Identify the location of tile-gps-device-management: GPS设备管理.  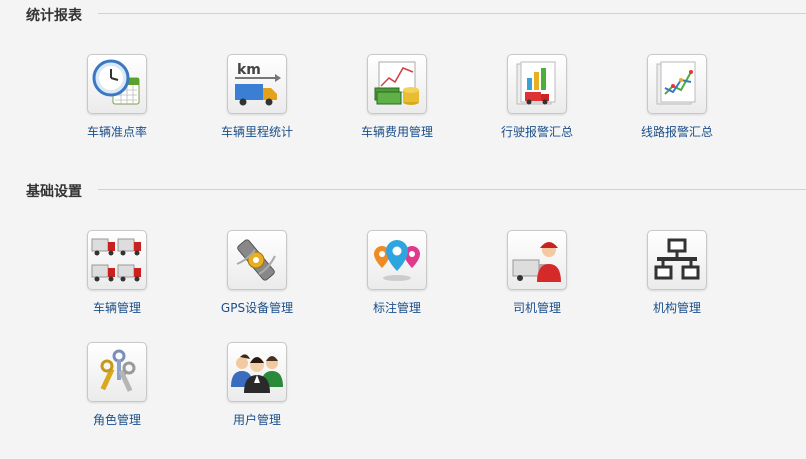
(257, 273).